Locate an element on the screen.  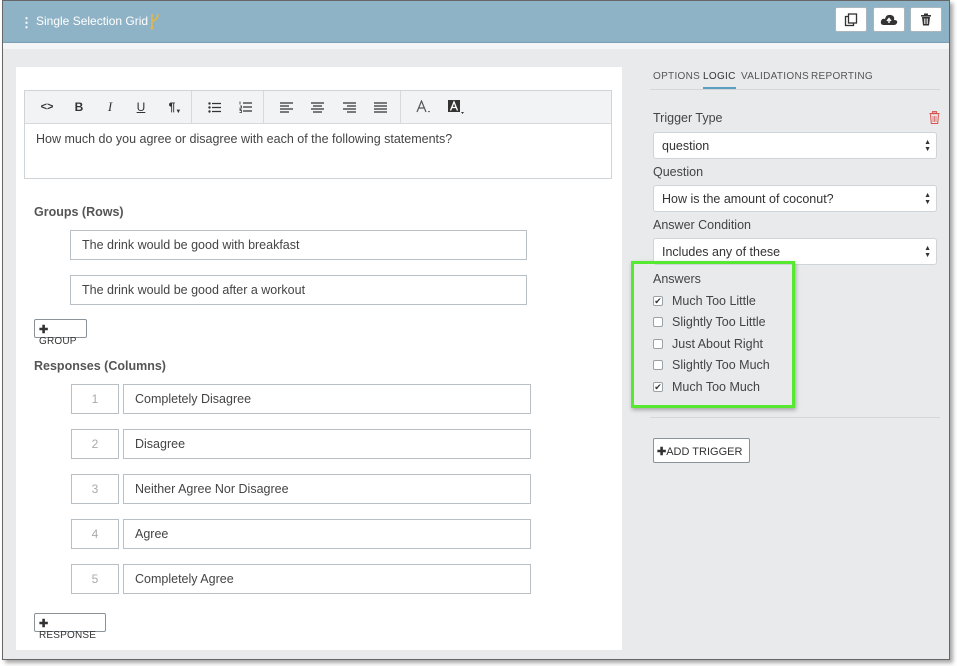
answer-option: Just About Right is located at coordinates (708, 344).